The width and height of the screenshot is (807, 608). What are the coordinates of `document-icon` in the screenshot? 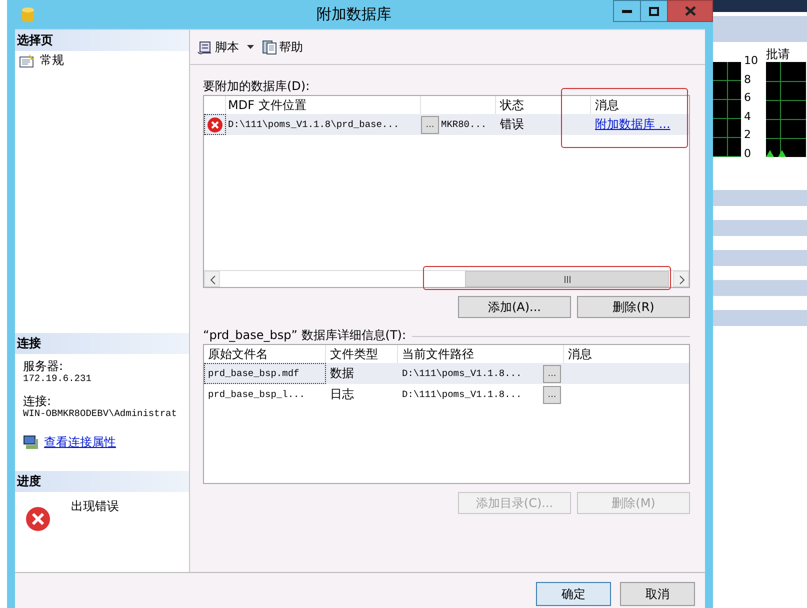 It's located at (269, 47).